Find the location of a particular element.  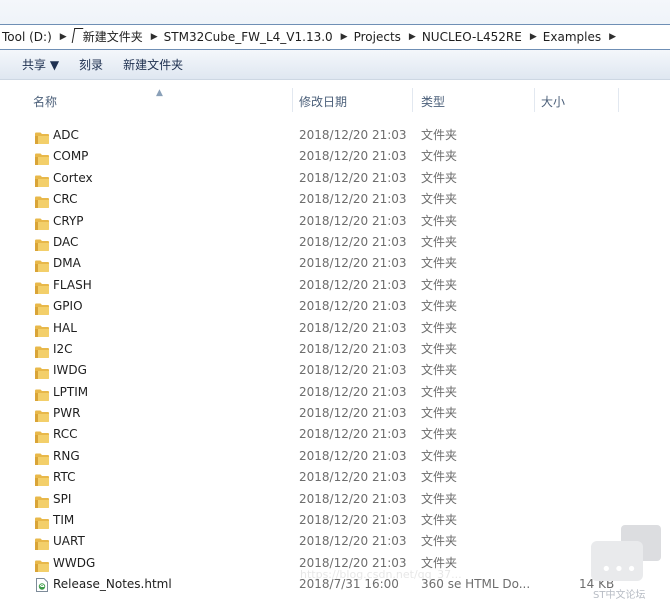

new-folder-button: 新建文件夹 is located at coordinates (153, 65).